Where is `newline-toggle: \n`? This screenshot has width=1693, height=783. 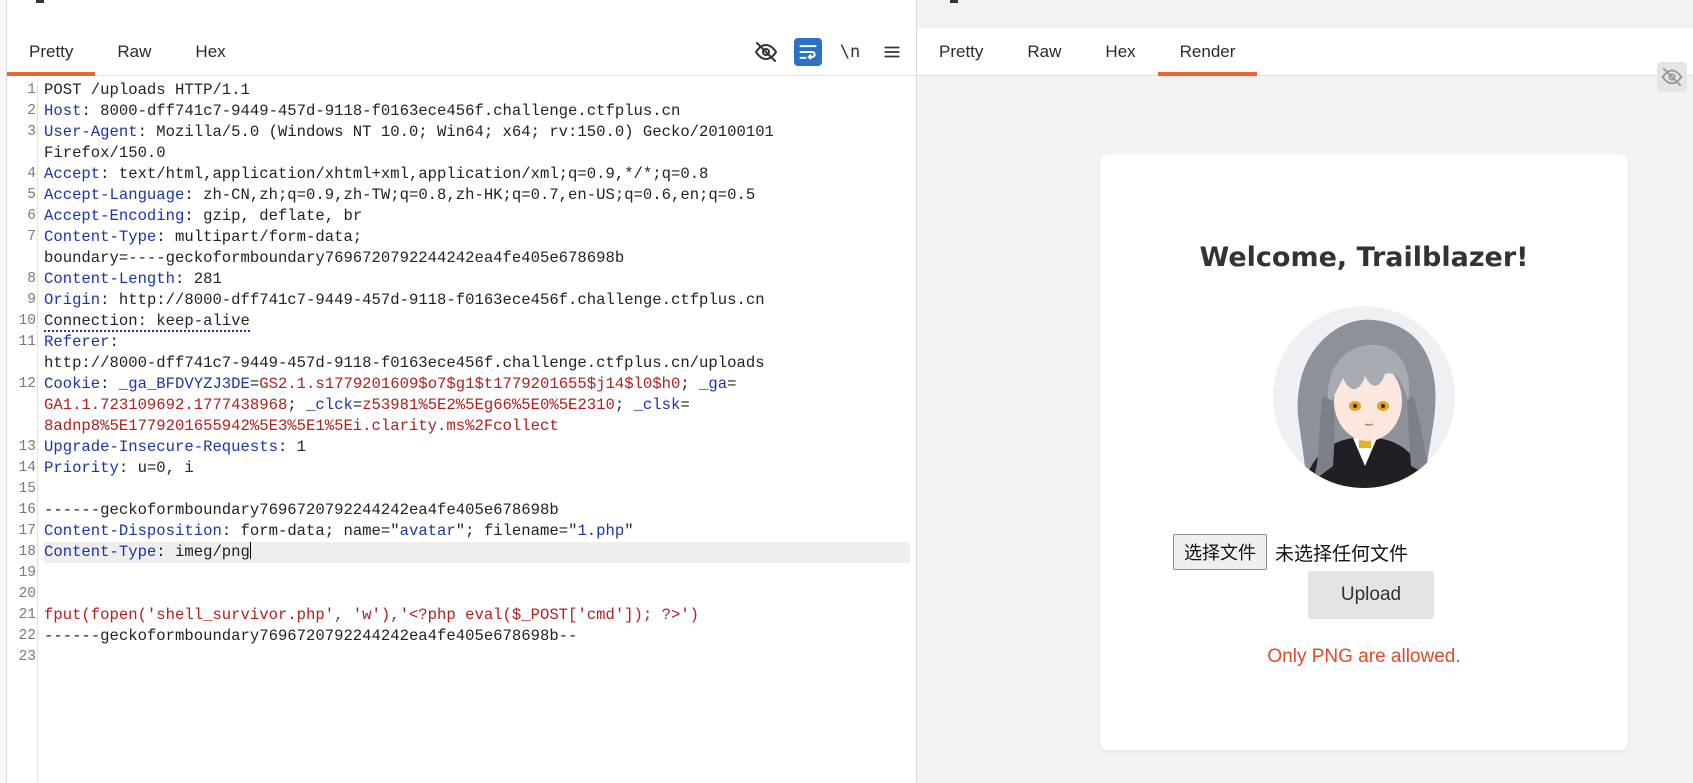
newline-toggle: \n is located at coordinates (850, 52).